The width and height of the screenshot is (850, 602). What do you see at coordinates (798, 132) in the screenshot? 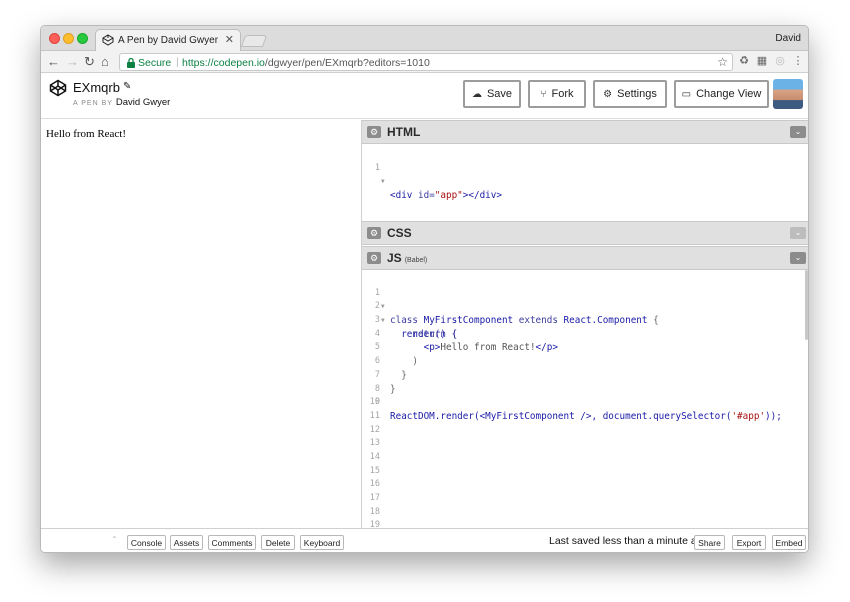
I see `html-collapse-chevron-icon: ⌄` at bounding box center [798, 132].